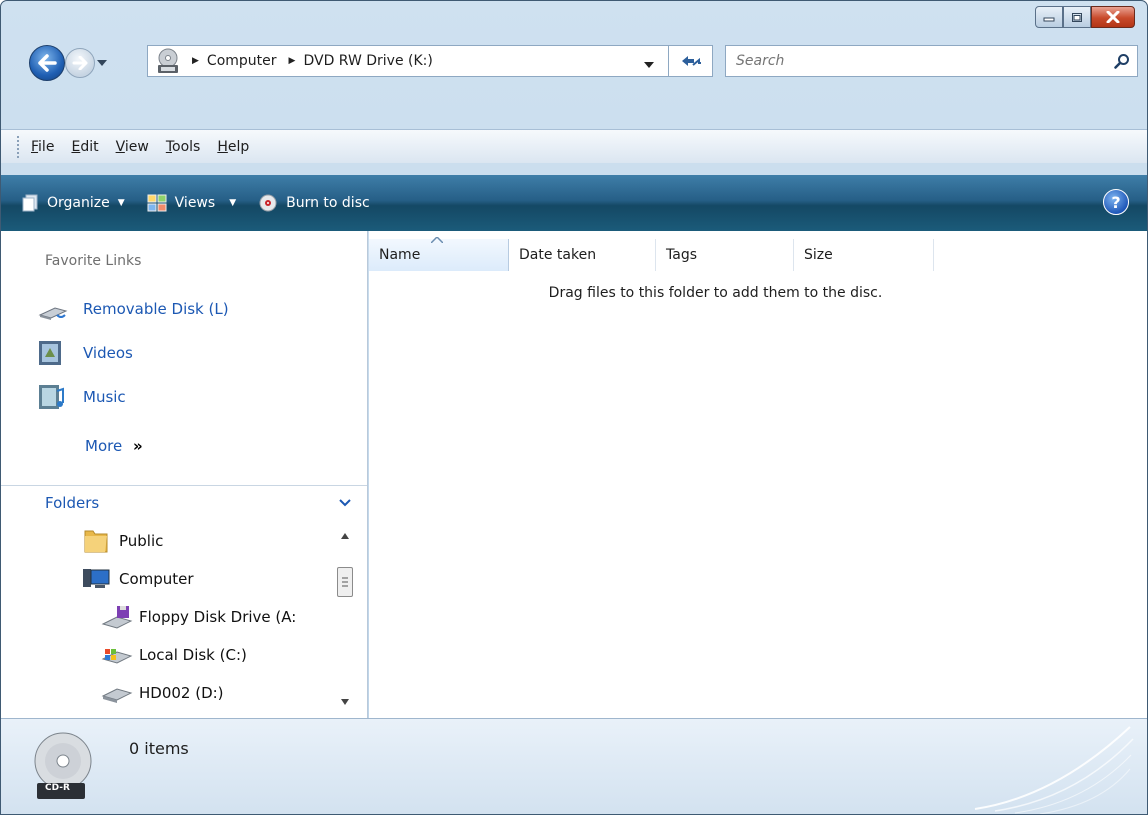 The height and width of the screenshot is (815, 1148). What do you see at coordinates (184, 502) in the screenshot?
I see `folders-header: Folders` at bounding box center [184, 502].